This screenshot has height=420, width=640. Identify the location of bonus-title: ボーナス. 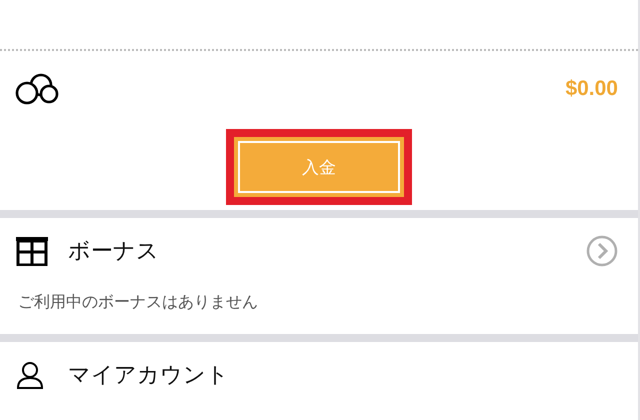
(114, 252).